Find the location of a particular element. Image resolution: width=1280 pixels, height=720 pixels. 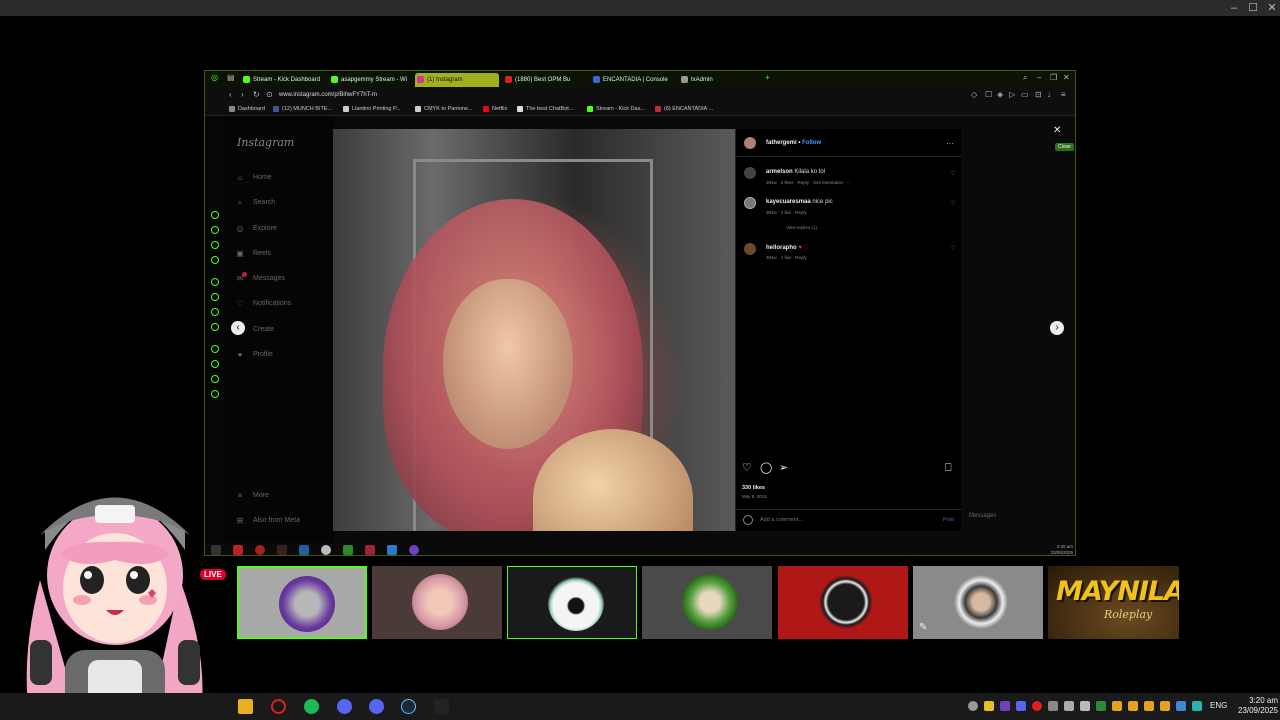

spotify-icon is located at coordinates (311, 706).